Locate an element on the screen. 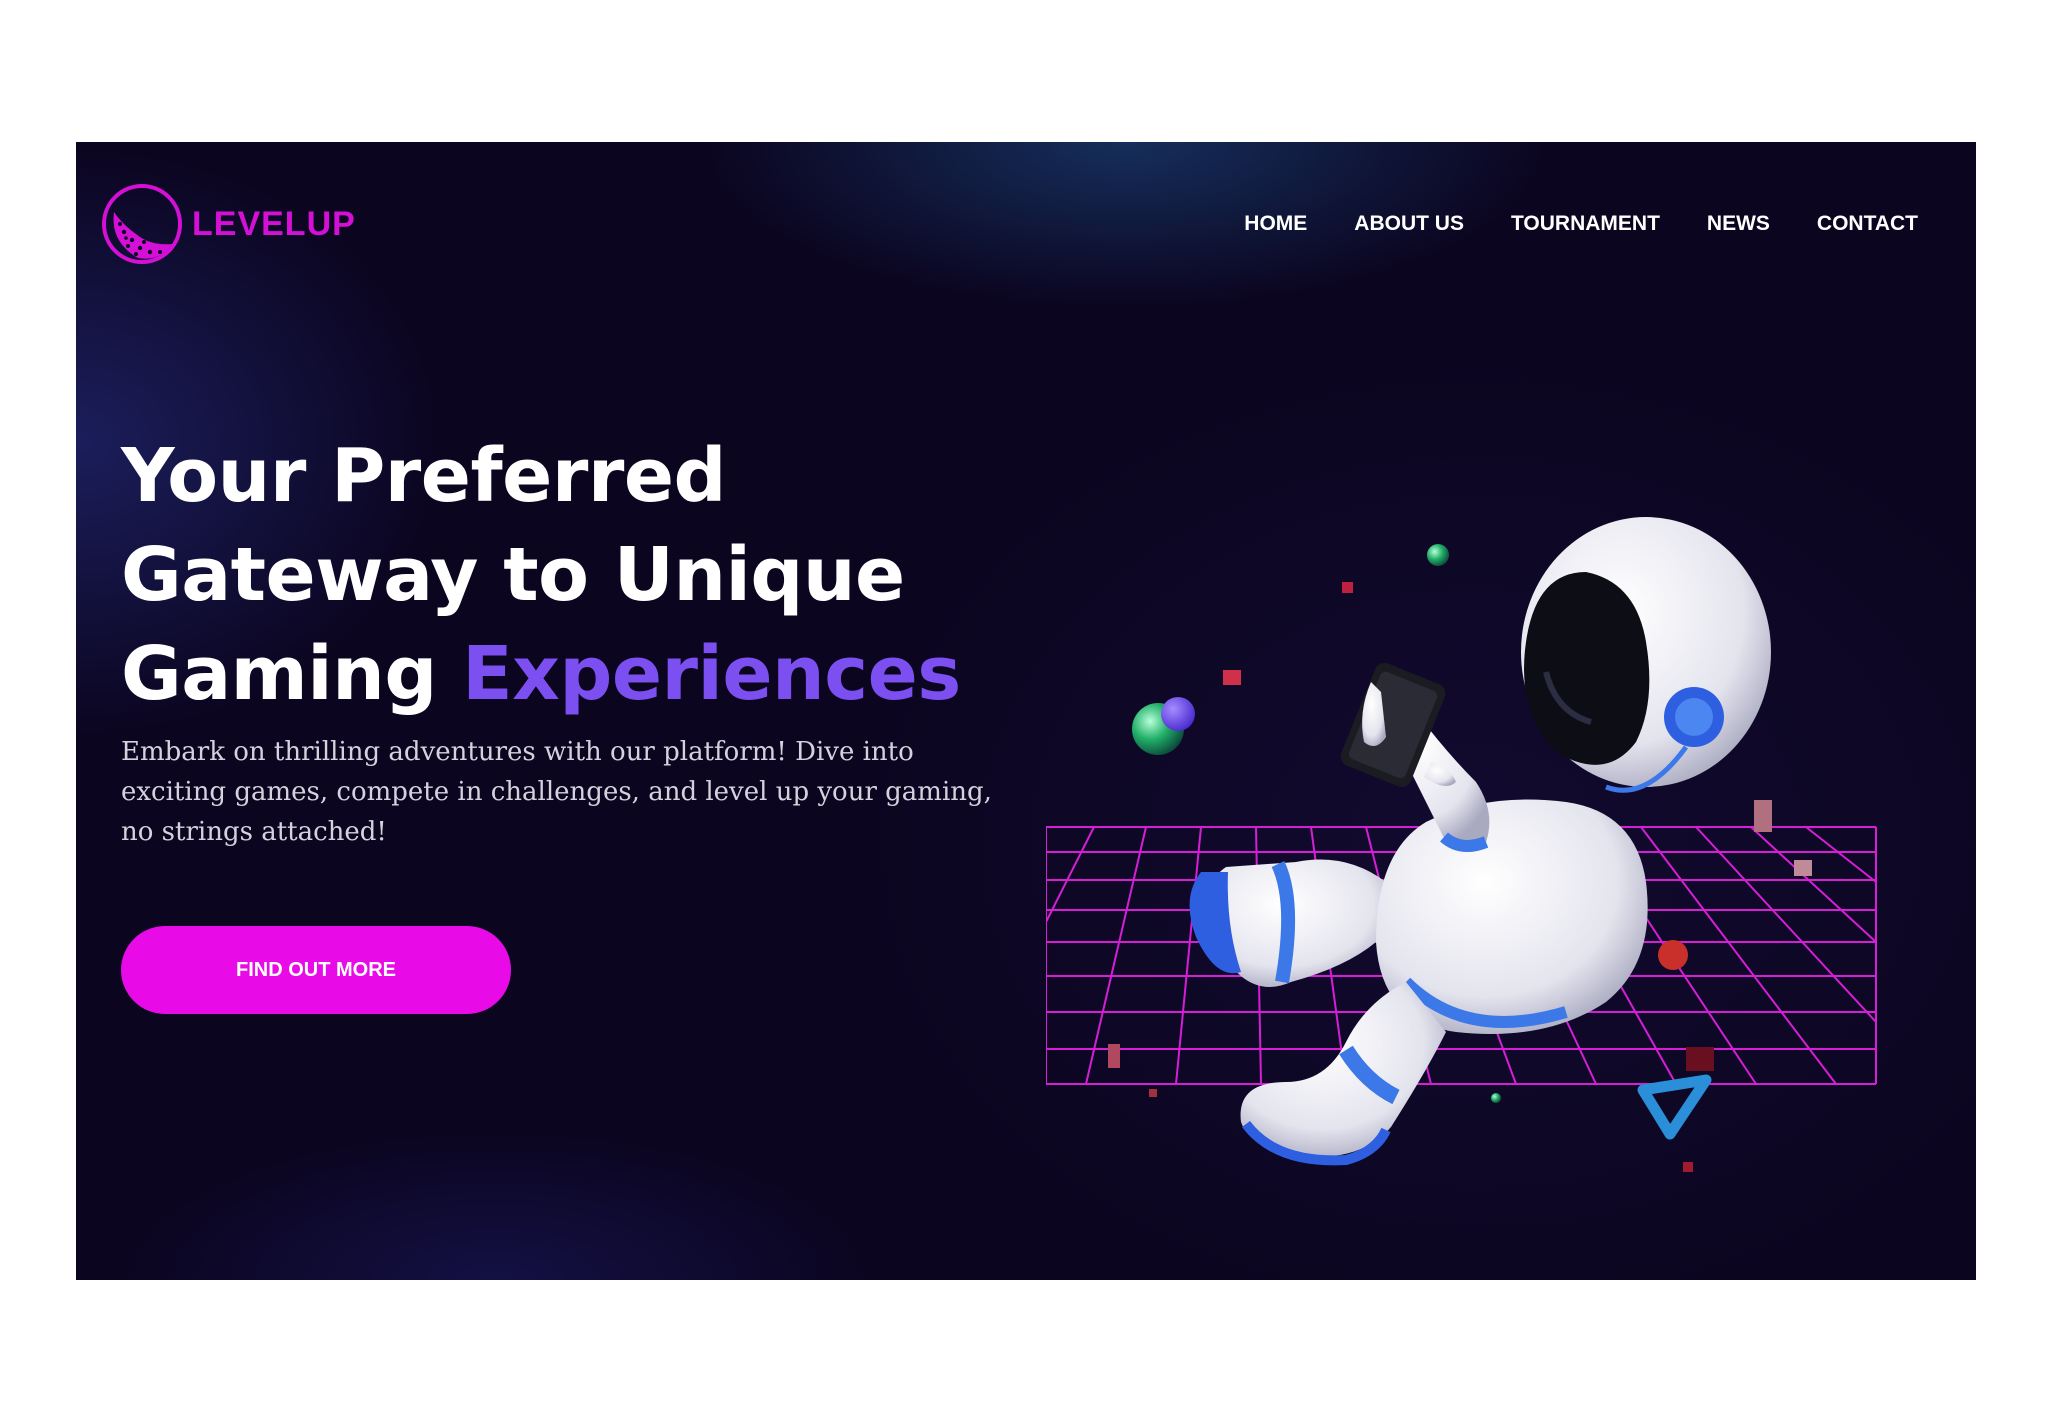  nav-item-contact: CONTACT is located at coordinates (1867, 224).